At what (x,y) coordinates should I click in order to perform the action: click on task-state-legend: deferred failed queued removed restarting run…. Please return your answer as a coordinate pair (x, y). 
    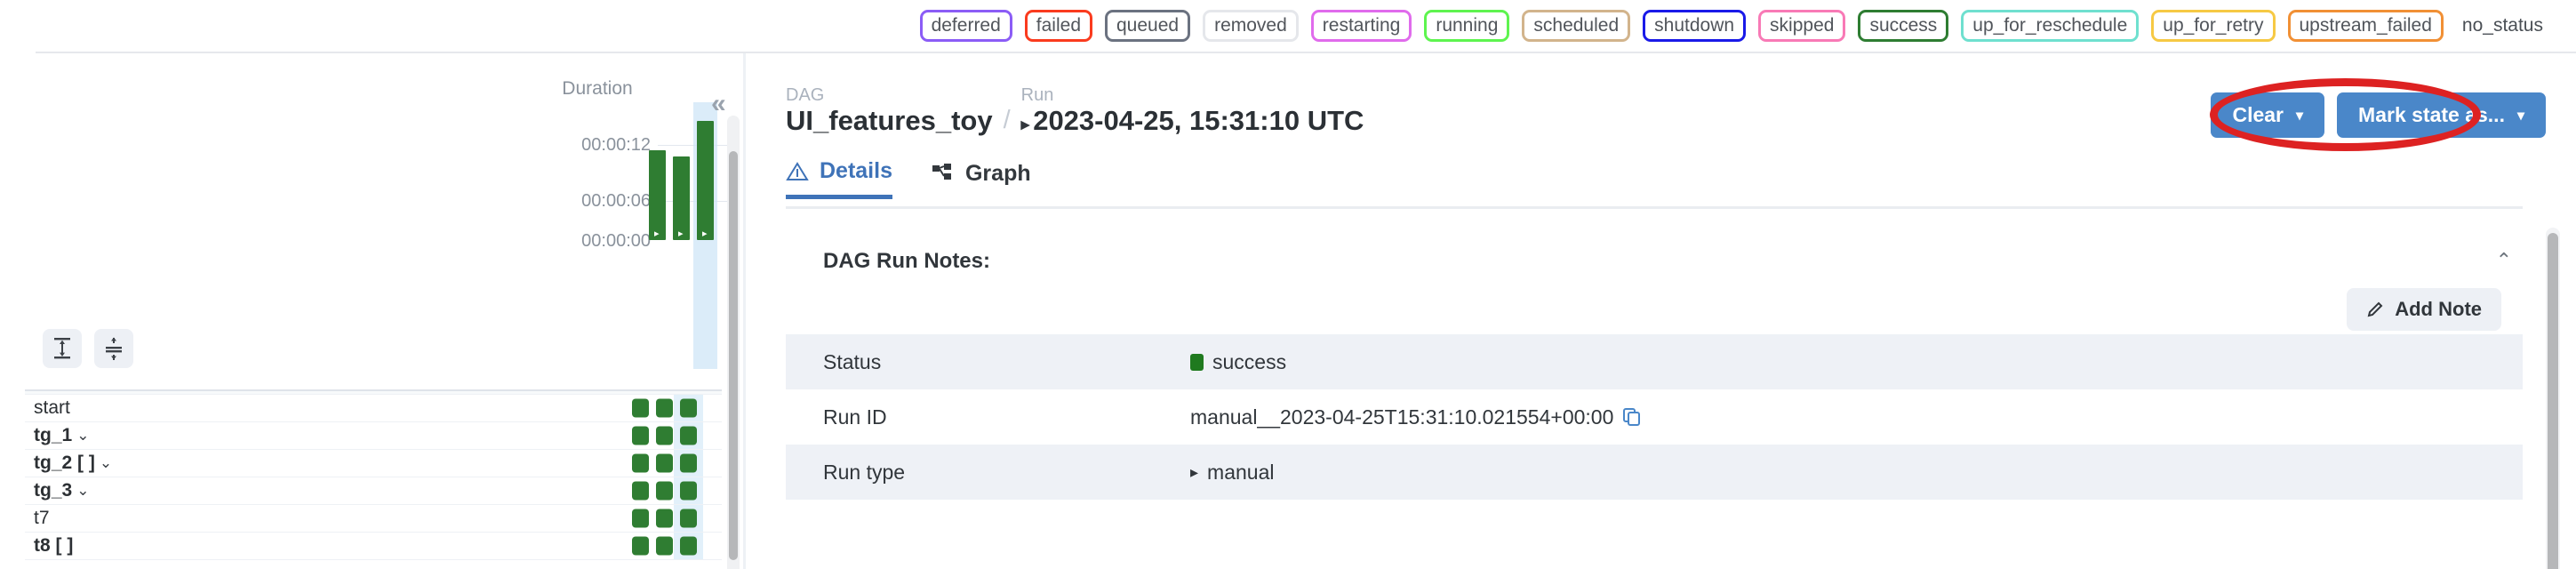
    Looking at the image, I should click on (1288, 26).